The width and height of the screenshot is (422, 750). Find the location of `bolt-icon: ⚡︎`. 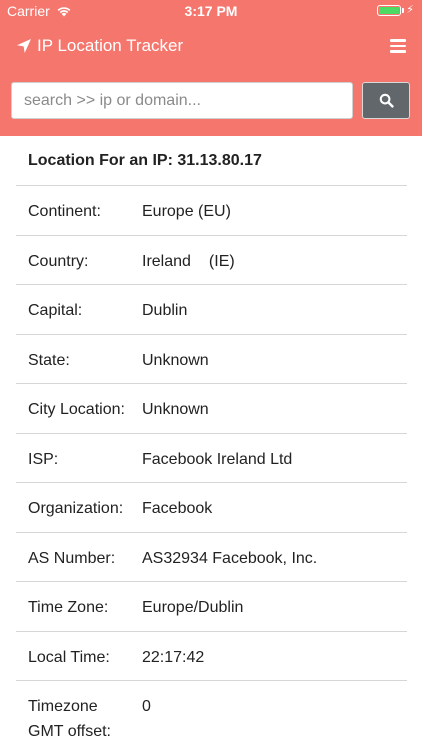

bolt-icon: ⚡︎ is located at coordinates (410, 10).